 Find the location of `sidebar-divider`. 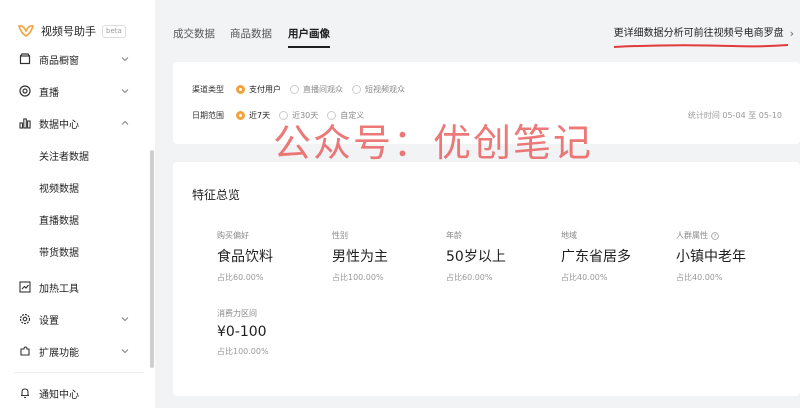

sidebar-divider is located at coordinates (79, 372).